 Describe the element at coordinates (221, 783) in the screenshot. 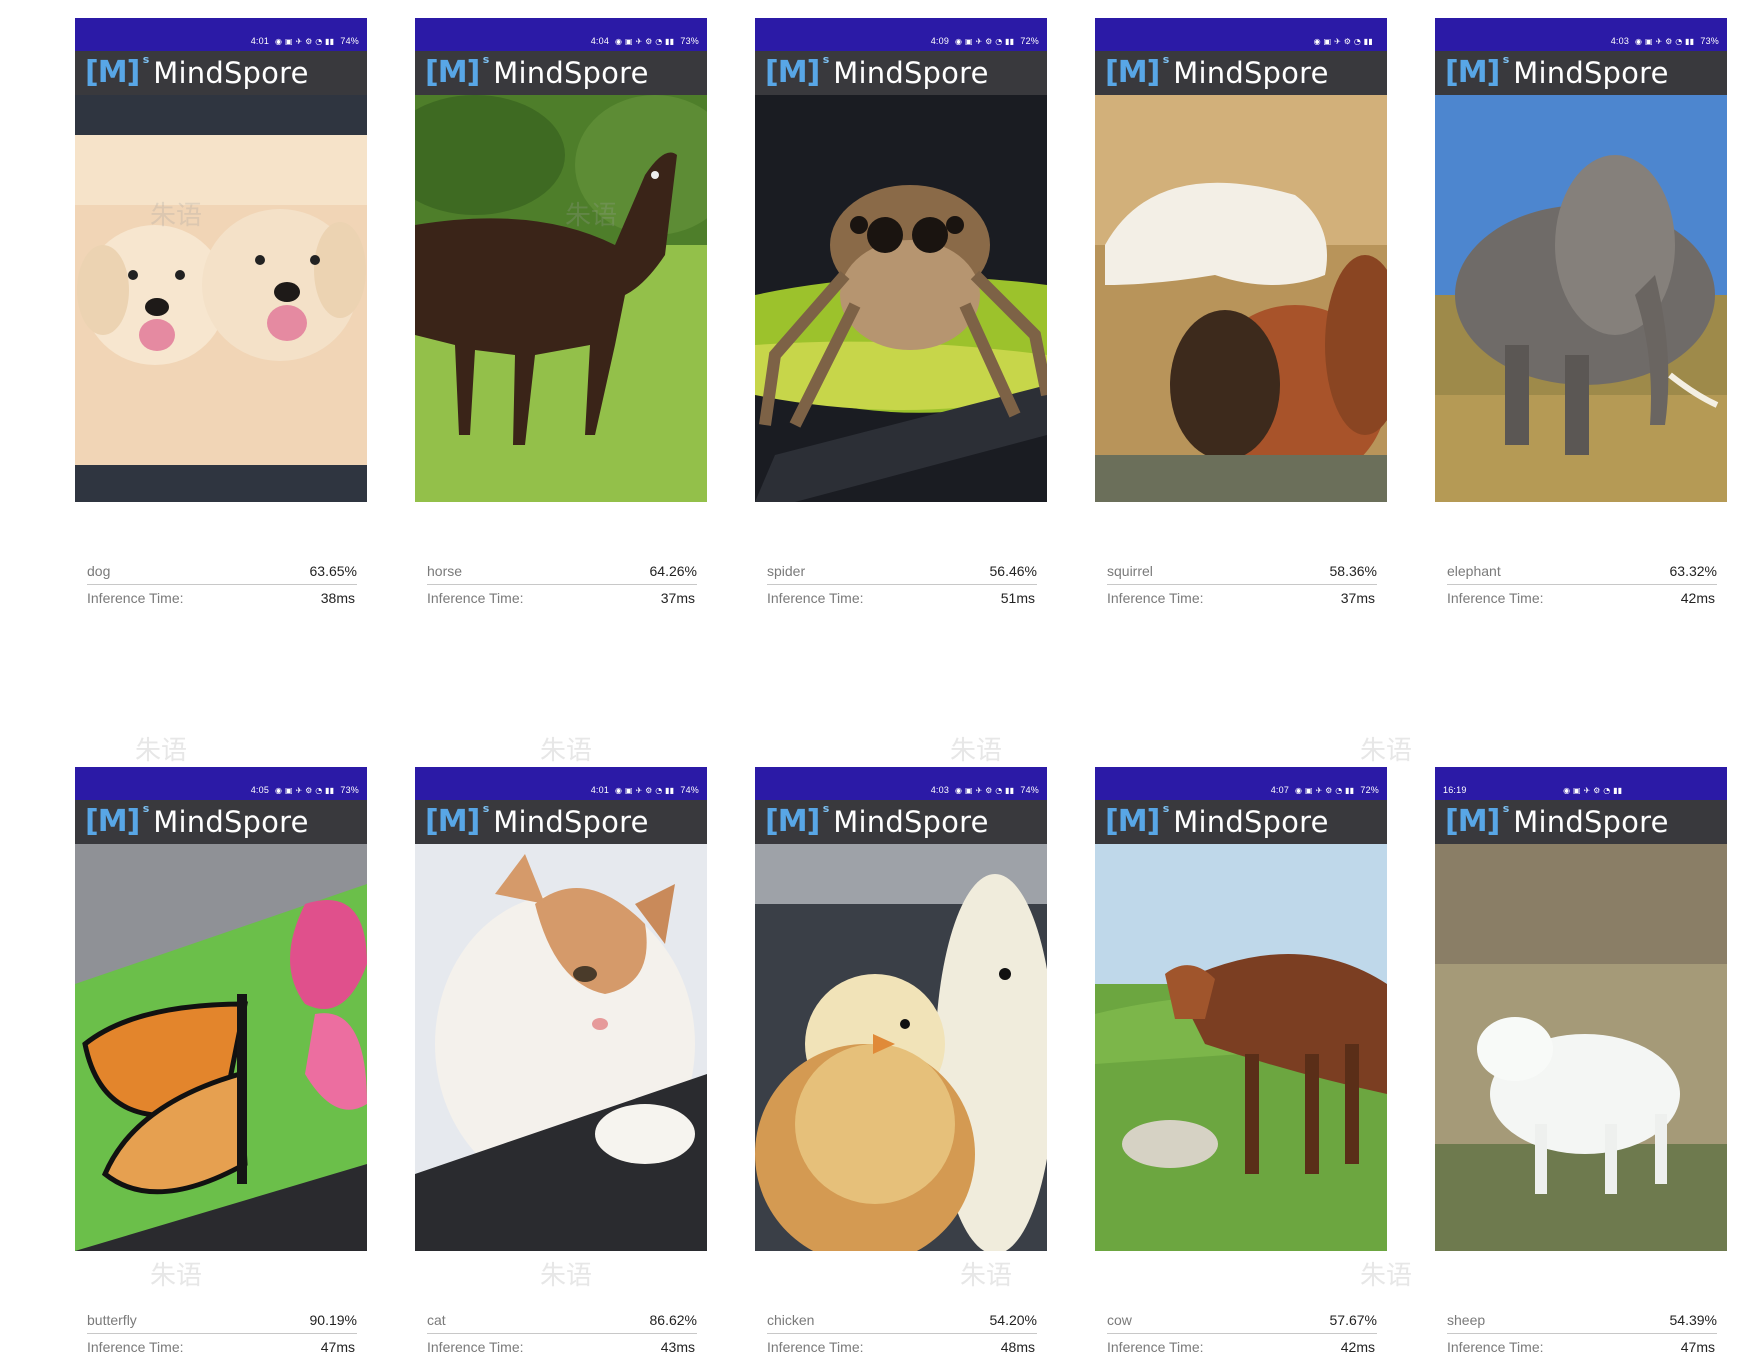

I see `status-bar: 4:05 ◉ ▣ ✈ ⚙ ◔ ▮▮ 73%` at that location.